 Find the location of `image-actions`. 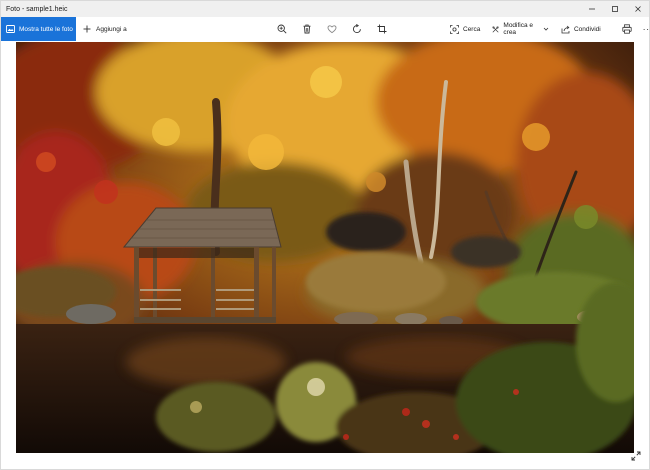

image-actions is located at coordinates (331, 29).